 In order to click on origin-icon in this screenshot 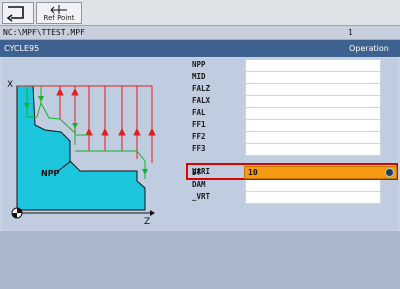, I will do `click(17, 213)`.